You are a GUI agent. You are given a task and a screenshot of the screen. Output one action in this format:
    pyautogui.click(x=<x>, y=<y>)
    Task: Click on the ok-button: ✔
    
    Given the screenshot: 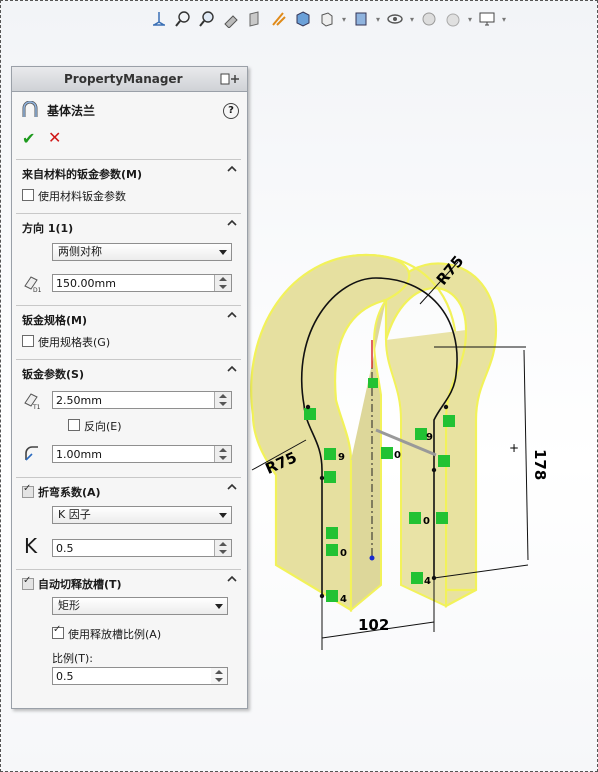 What is the action you would take?
    pyautogui.click(x=28, y=138)
    